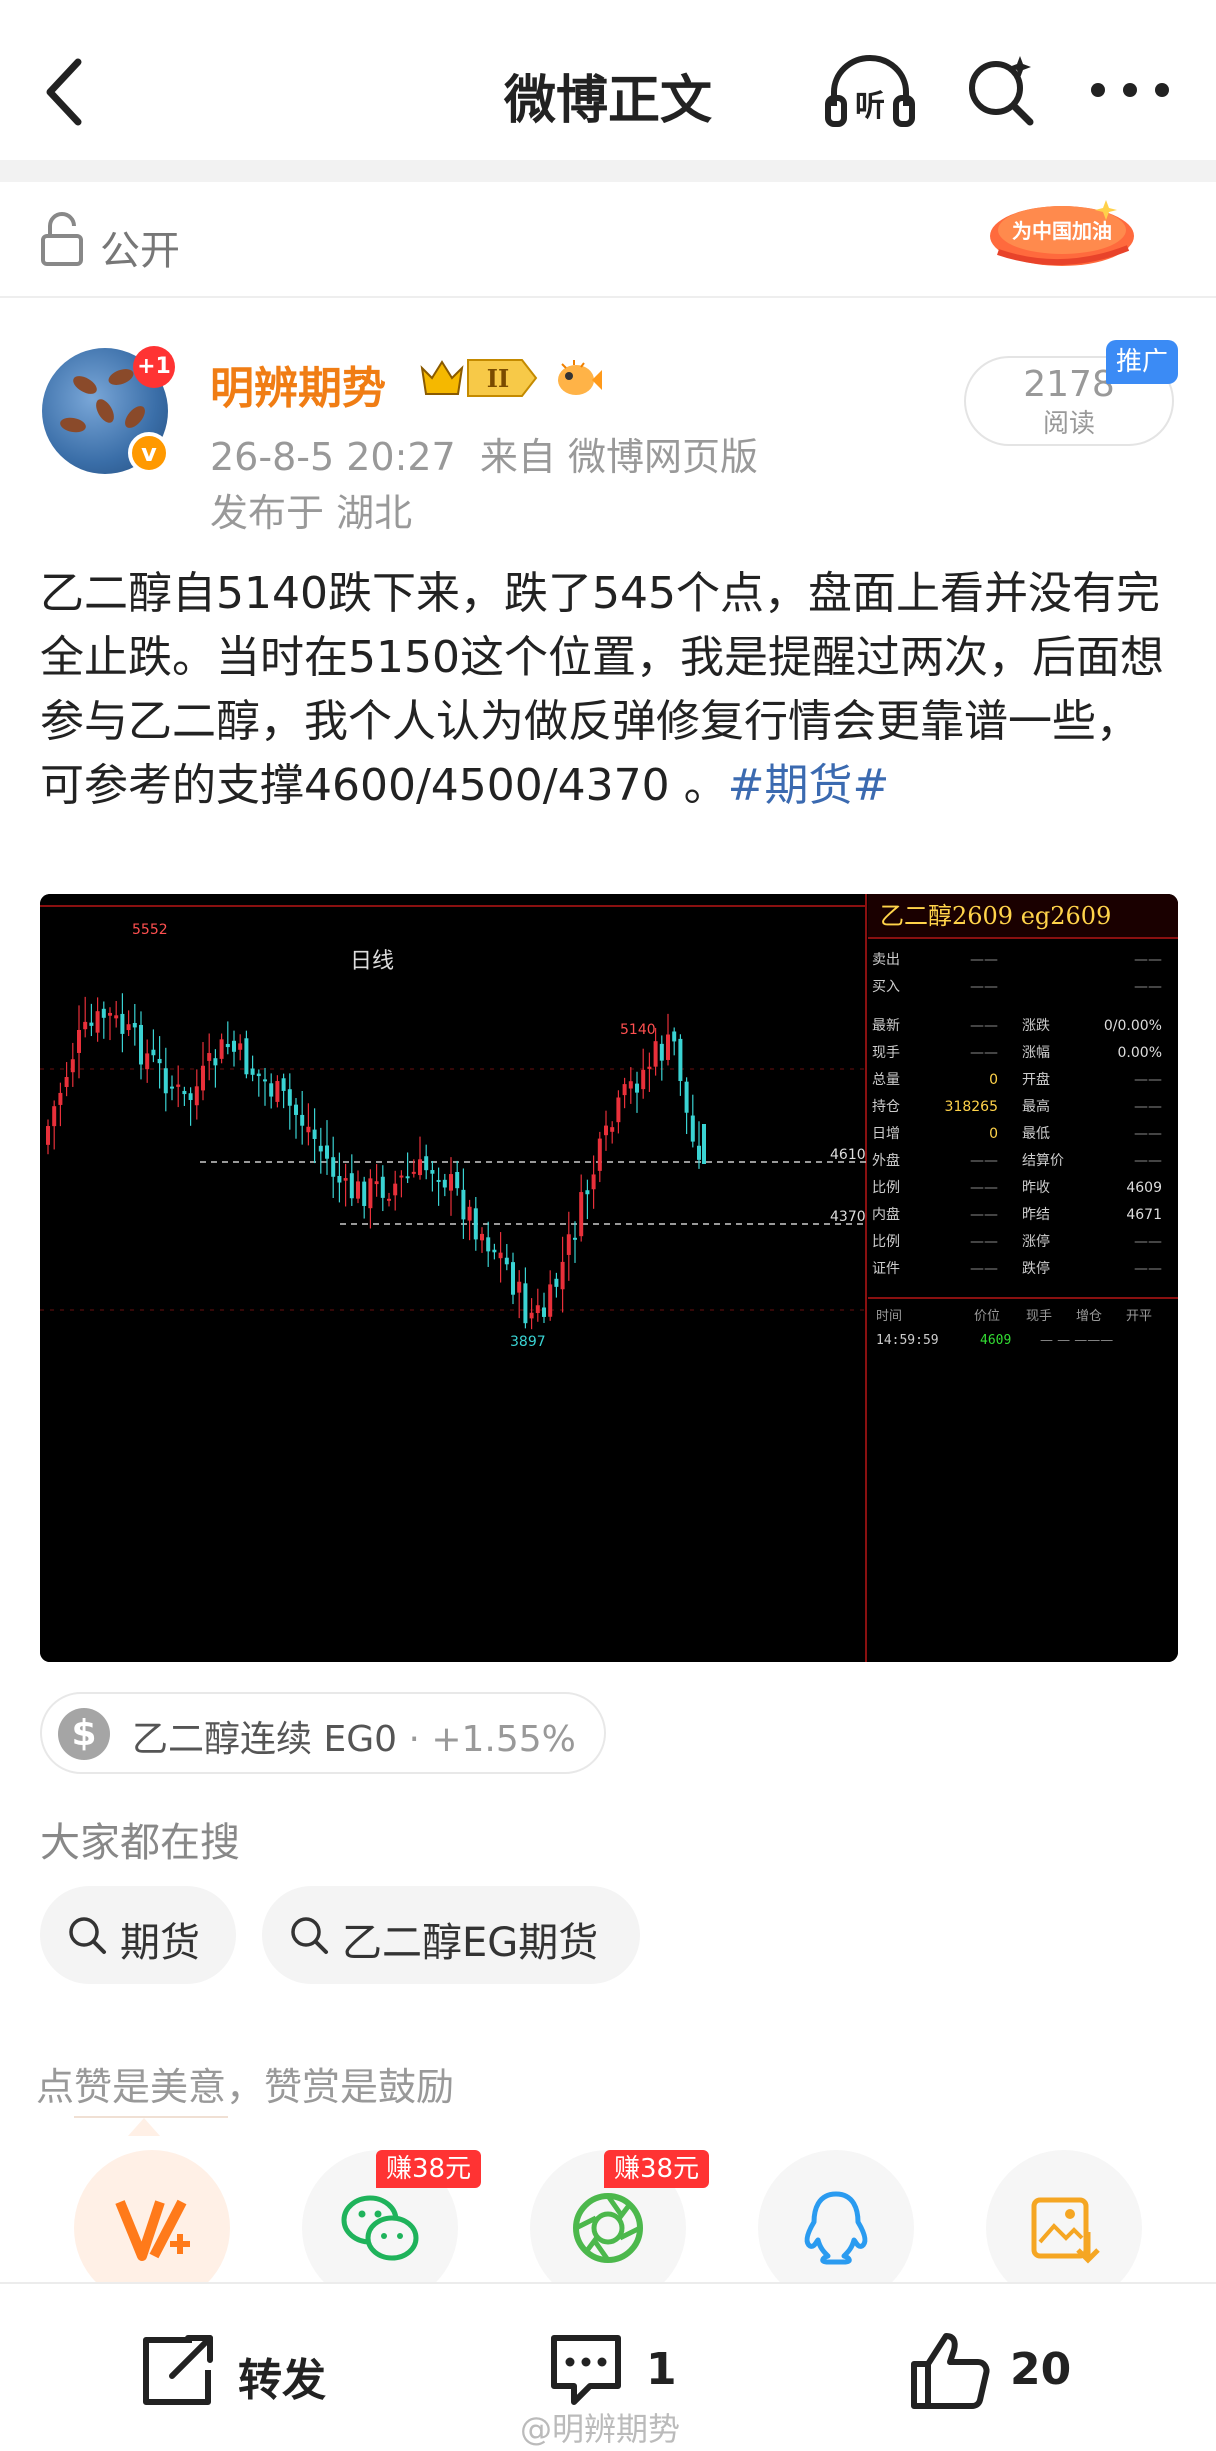  I want to click on stock-tag-chip: $ 乙二醇连续 EG0 · +1.55%, so click(323, 1733).